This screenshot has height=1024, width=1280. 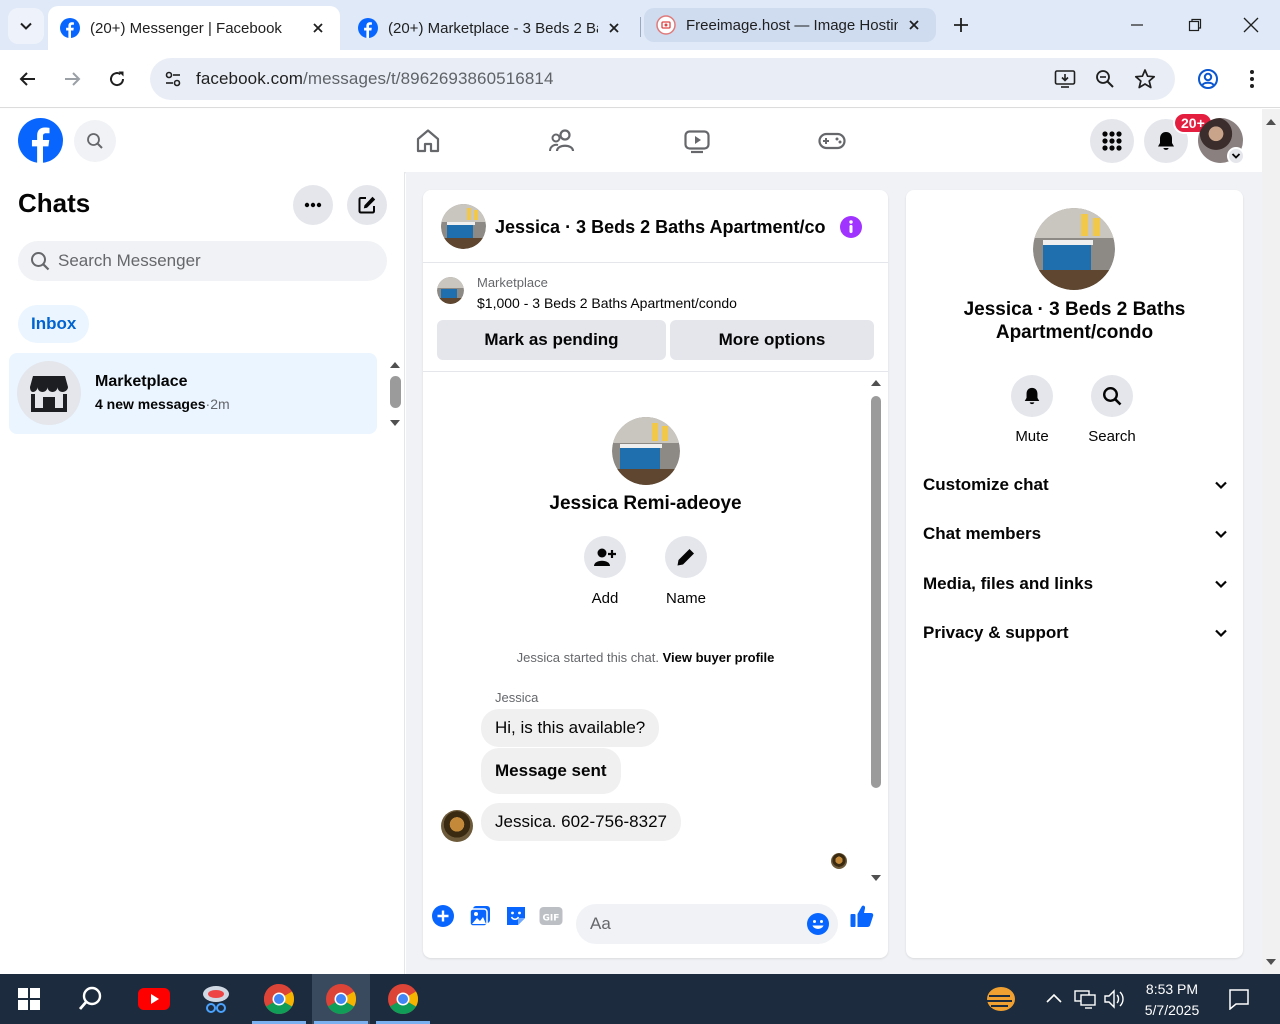 What do you see at coordinates (28, 79) in the screenshot?
I see `back-button` at bounding box center [28, 79].